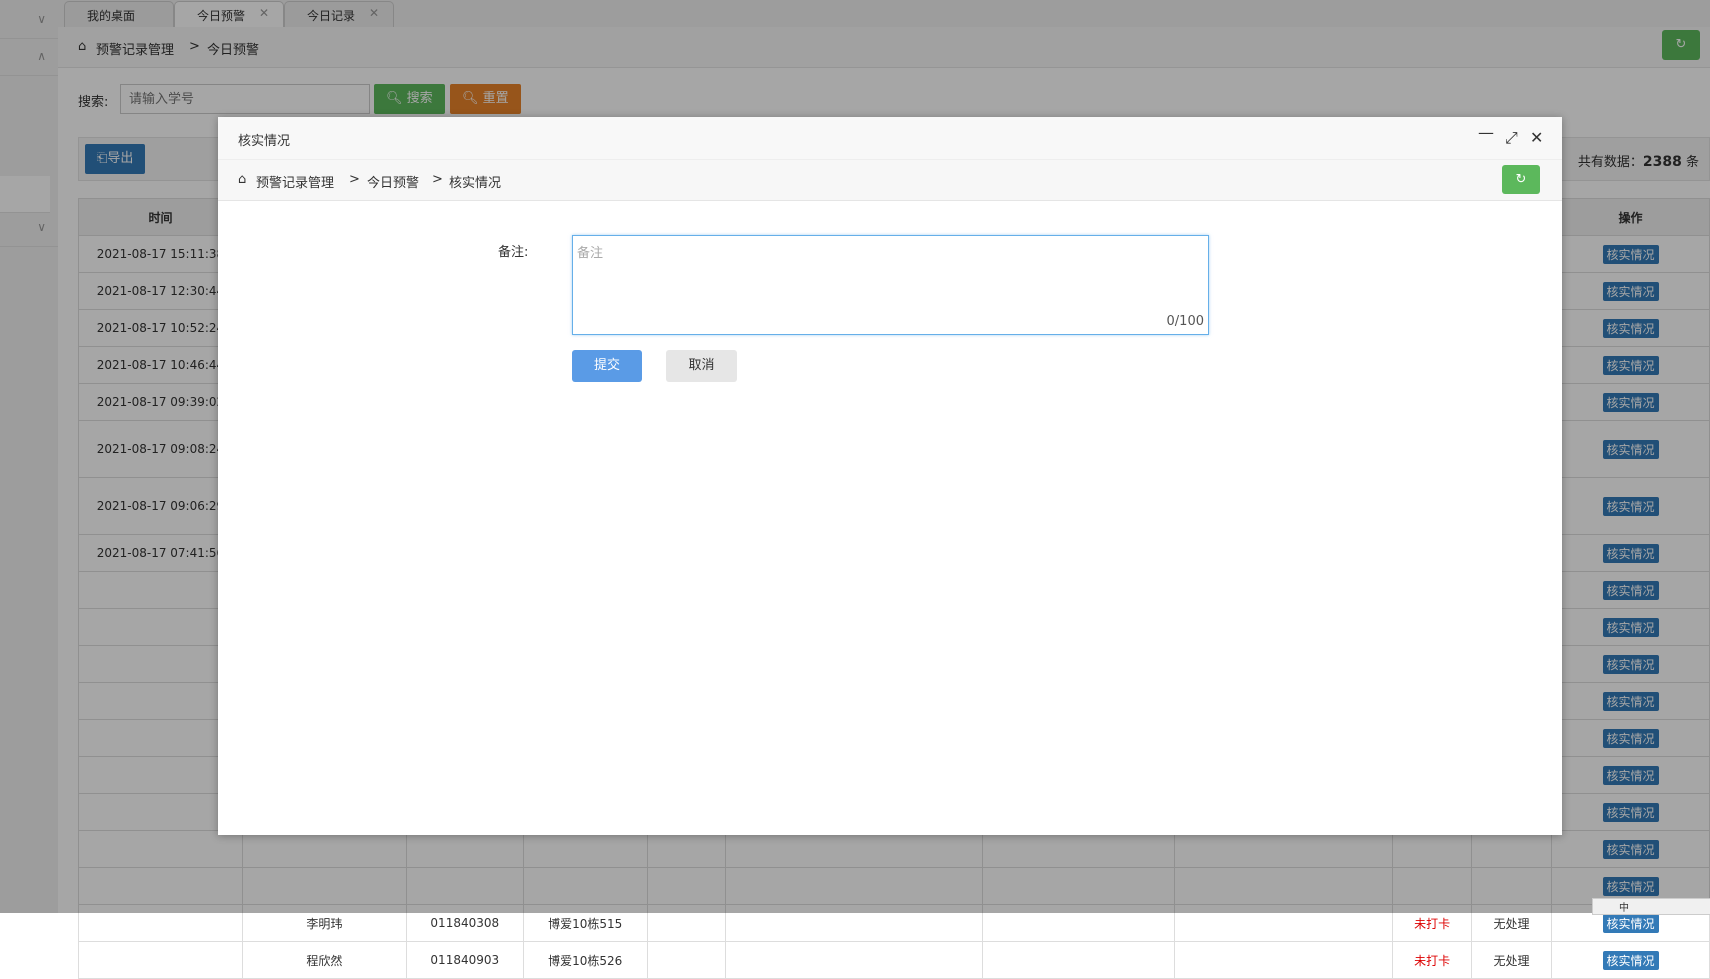  What do you see at coordinates (1432, 960) in the screenshot?
I see `cell-status: 未打卡` at bounding box center [1432, 960].